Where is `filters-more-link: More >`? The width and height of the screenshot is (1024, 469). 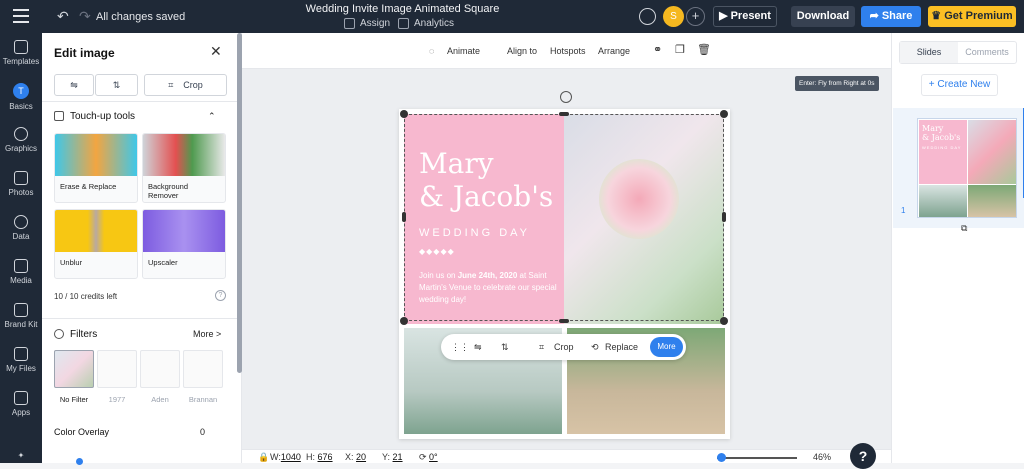 filters-more-link: More > is located at coordinates (207, 334).